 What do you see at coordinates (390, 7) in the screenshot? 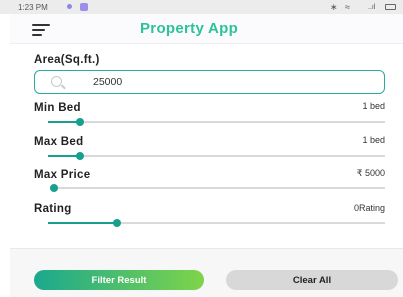
I see `battery-icon` at bounding box center [390, 7].